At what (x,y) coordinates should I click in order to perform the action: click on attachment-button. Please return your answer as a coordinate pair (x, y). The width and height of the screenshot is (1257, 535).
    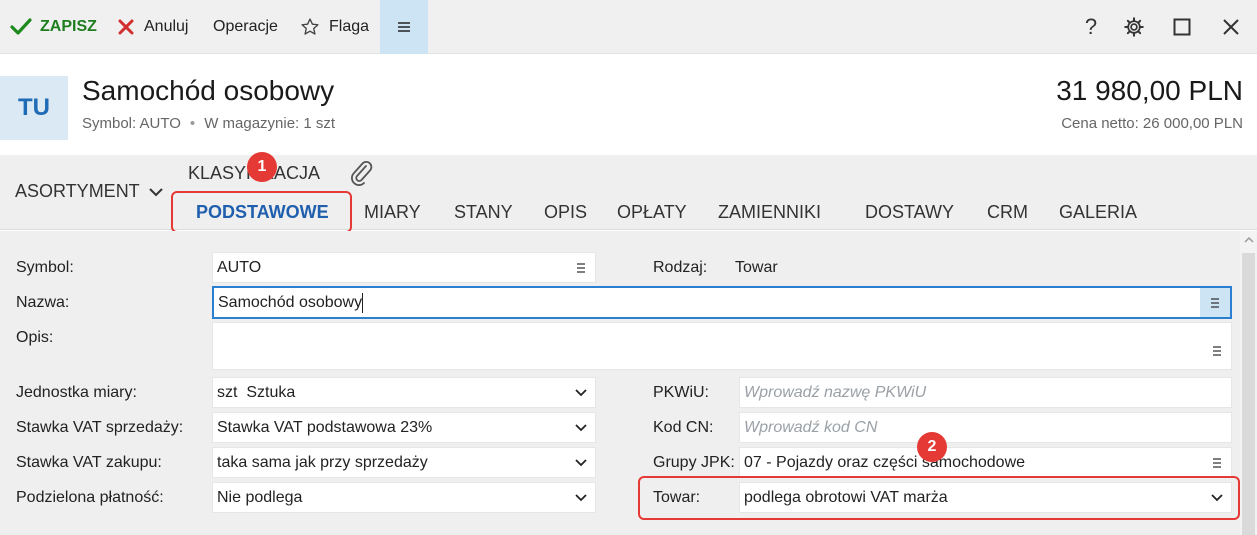
    Looking at the image, I should click on (362, 173).